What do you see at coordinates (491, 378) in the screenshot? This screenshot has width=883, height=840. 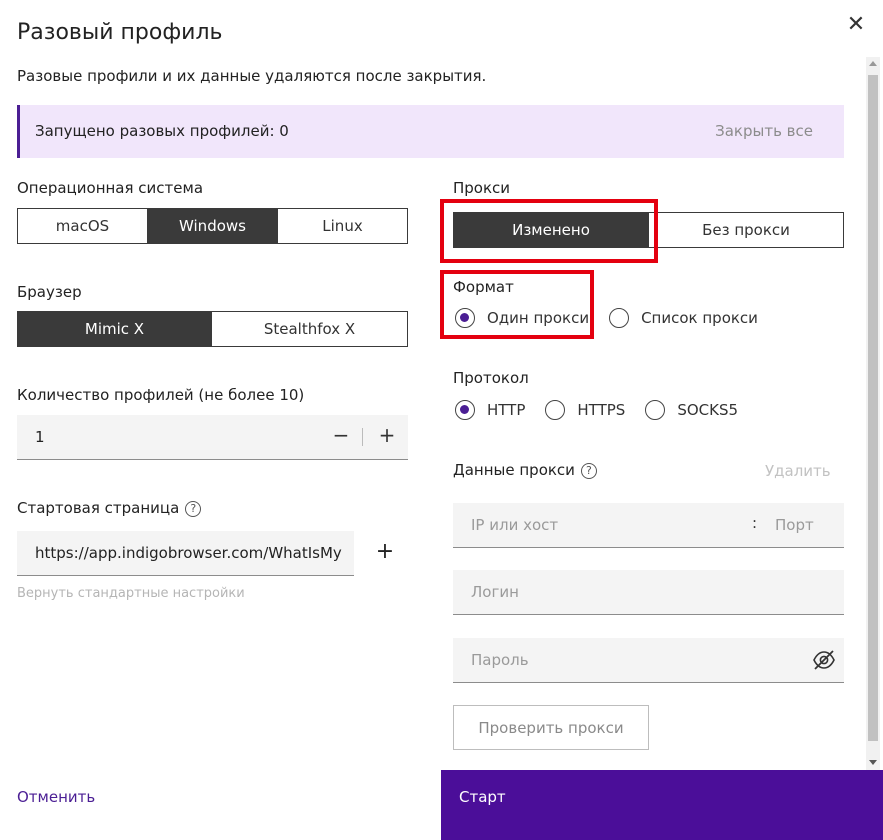 I see `protocol-label: Протокол` at bounding box center [491, 378].